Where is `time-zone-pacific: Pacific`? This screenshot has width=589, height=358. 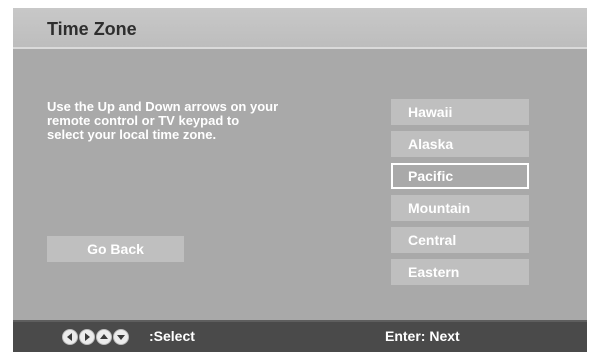 time-zone-pacific: Pacific is located at coordinates (460, 176).